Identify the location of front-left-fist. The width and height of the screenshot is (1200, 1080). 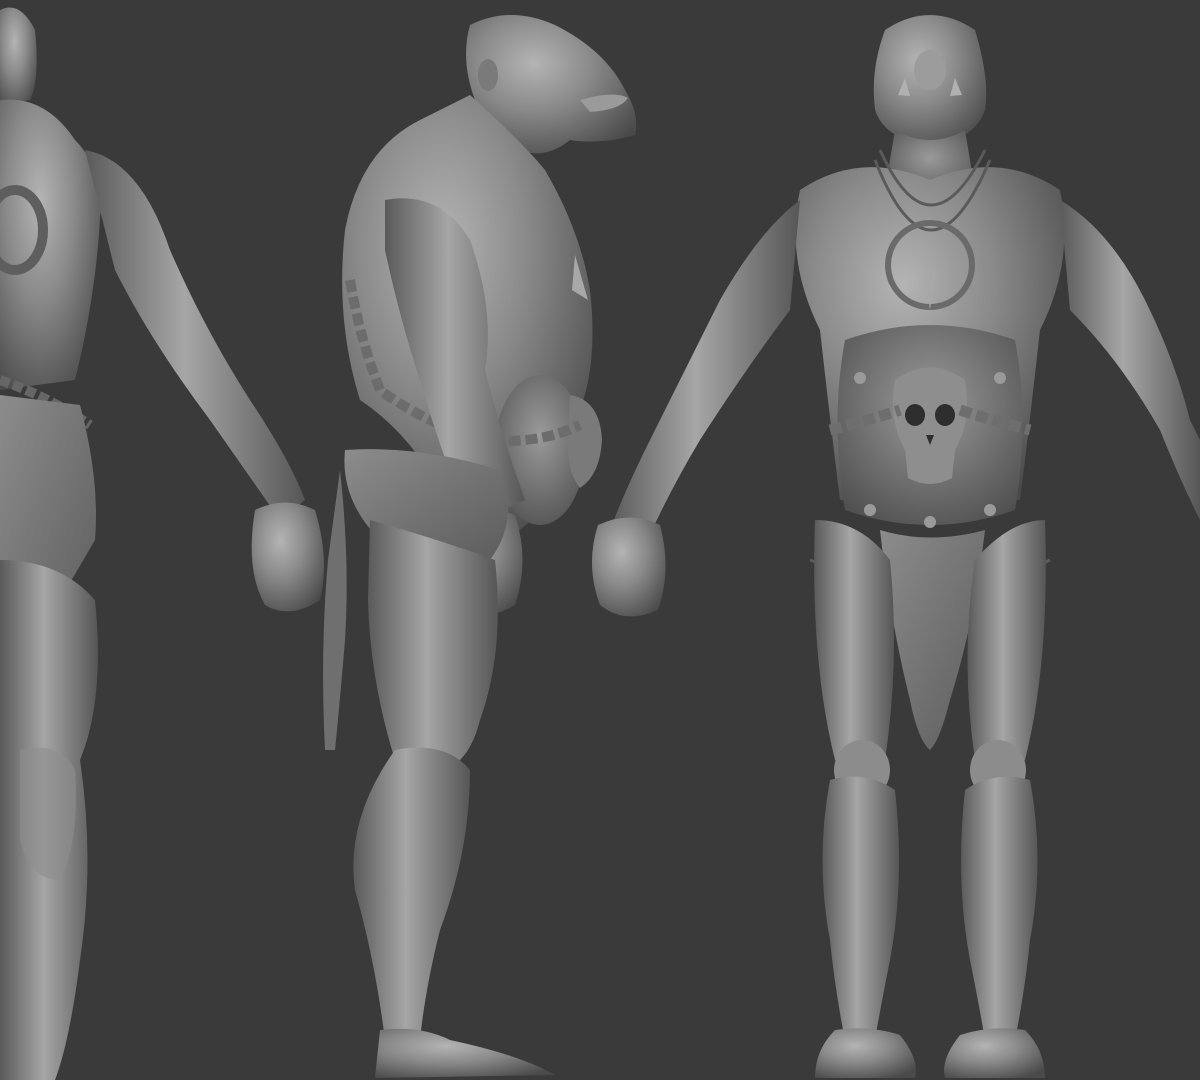
(628, 567).